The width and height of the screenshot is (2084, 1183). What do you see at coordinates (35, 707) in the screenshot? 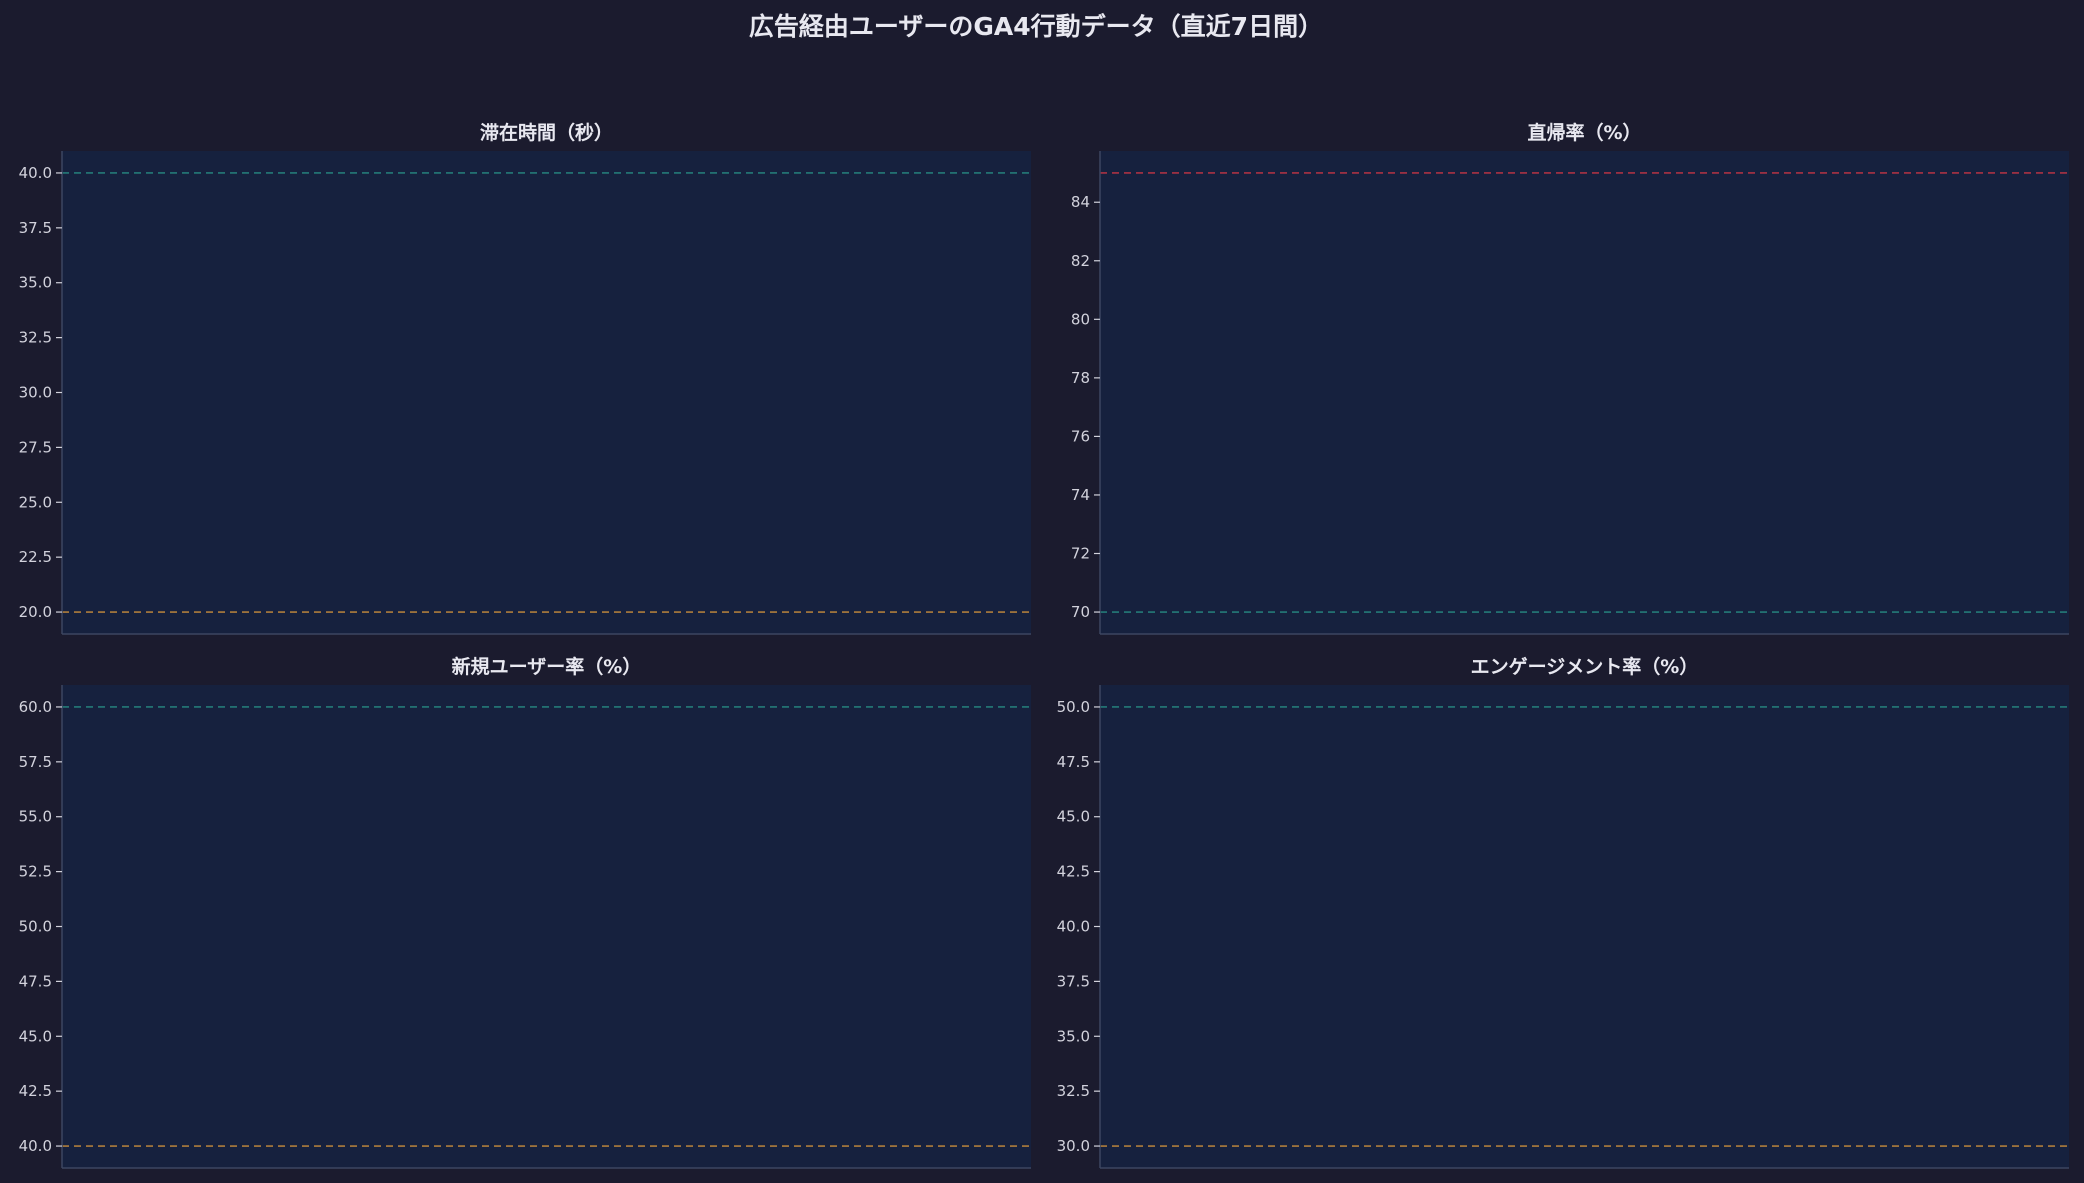
I see `y-tick-label: 60.0` at bounding box center [35, 707].